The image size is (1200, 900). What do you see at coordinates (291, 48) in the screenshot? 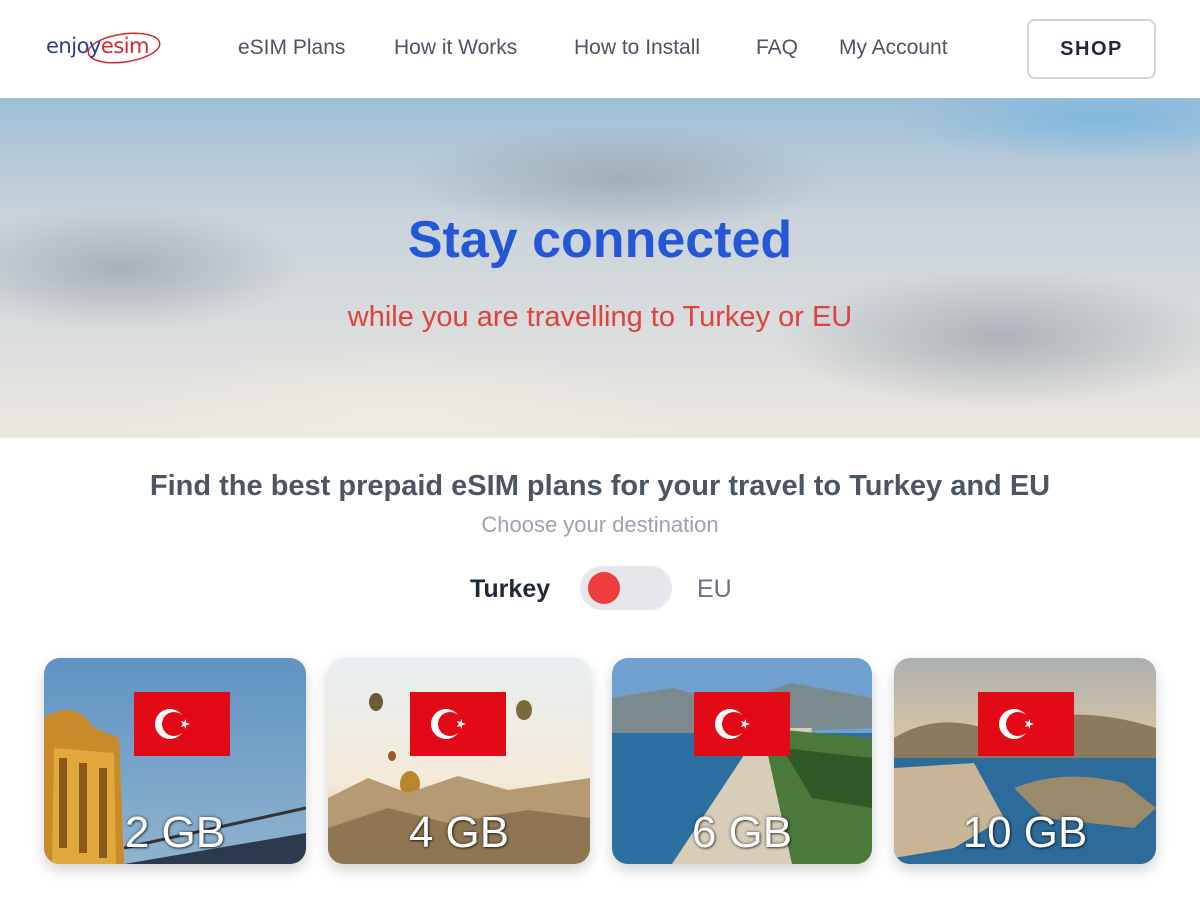
I see `nav-esim-plans: eSIM Plans` at bounding box center [291, 48].